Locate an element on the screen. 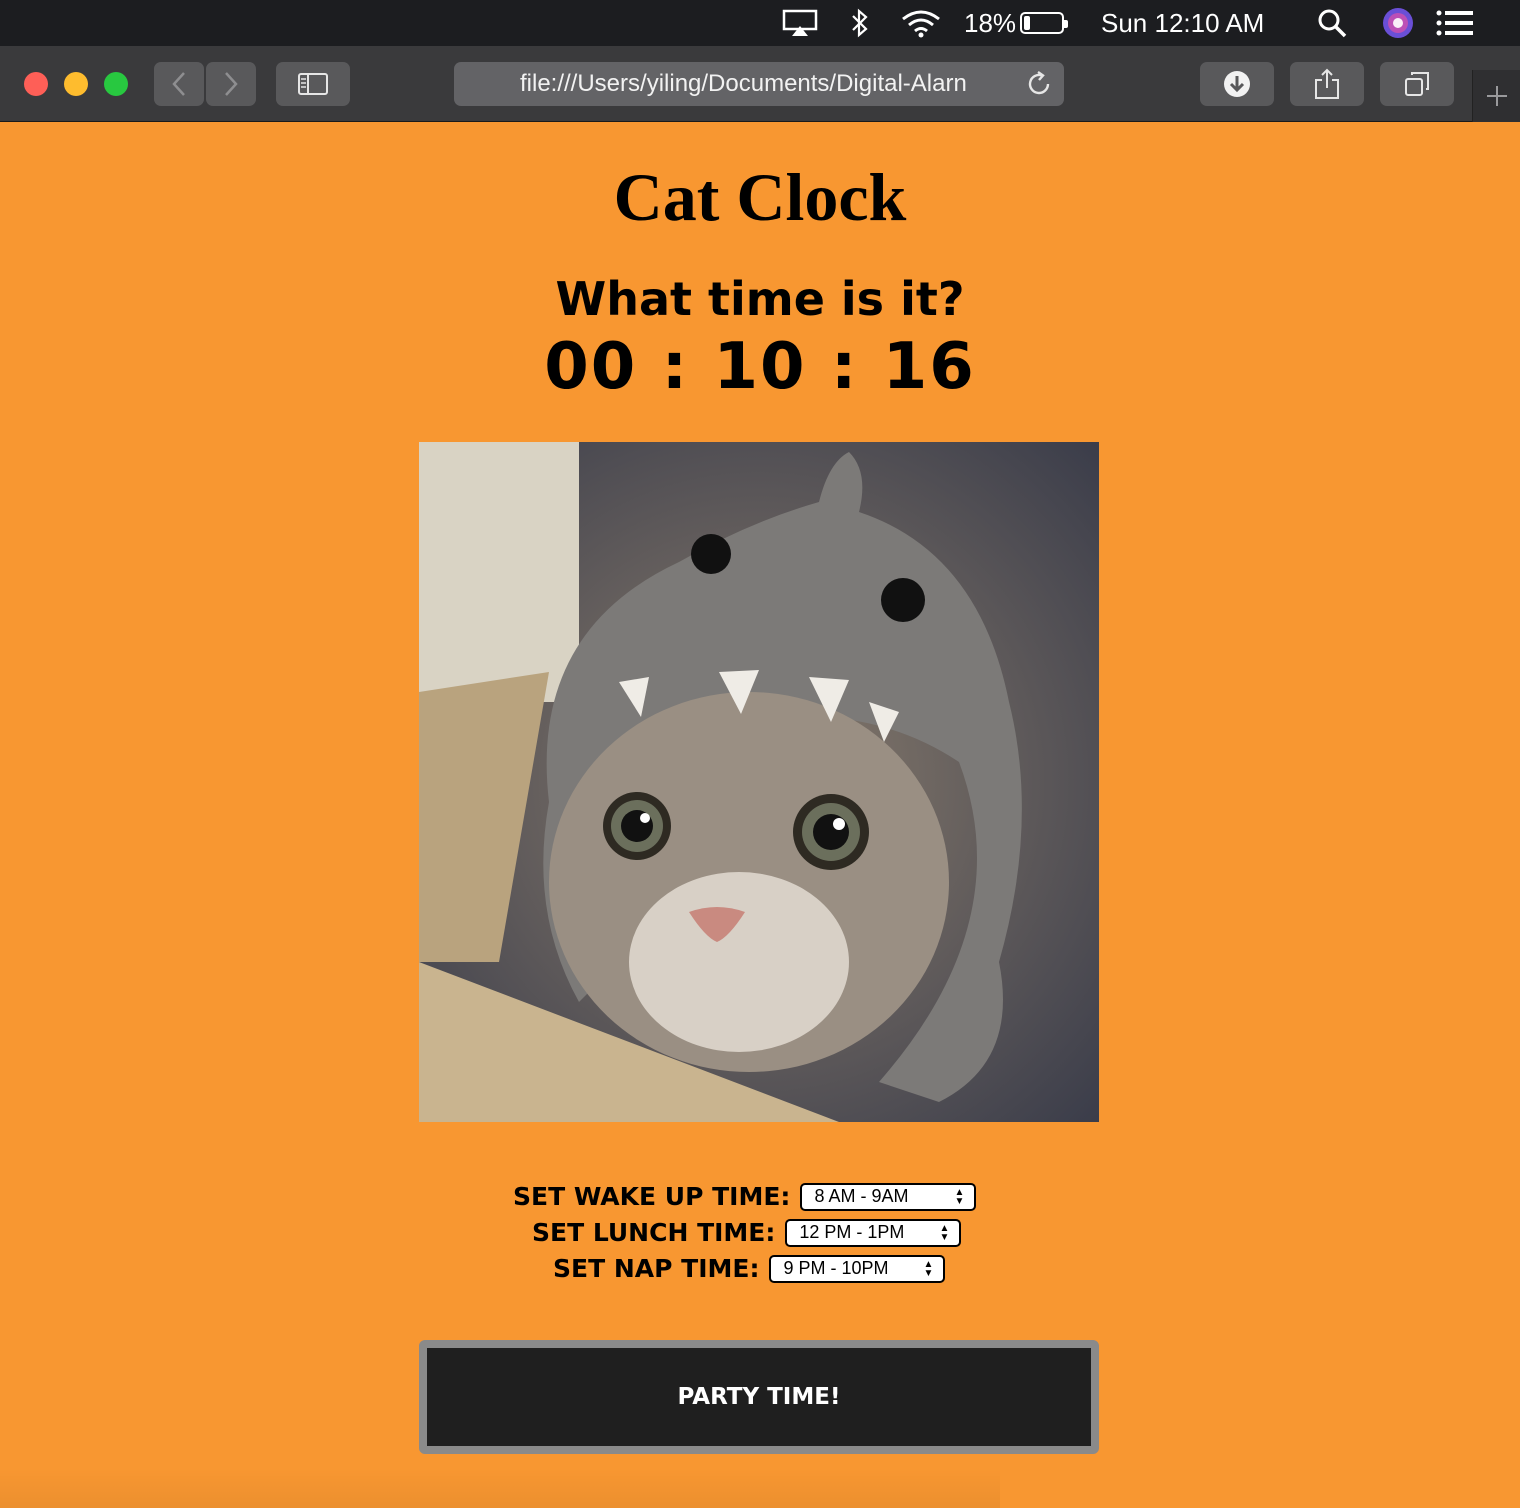 This screenshot has height=1508, width=1520. notification-center-icon is located at coordinates (1455, 23).